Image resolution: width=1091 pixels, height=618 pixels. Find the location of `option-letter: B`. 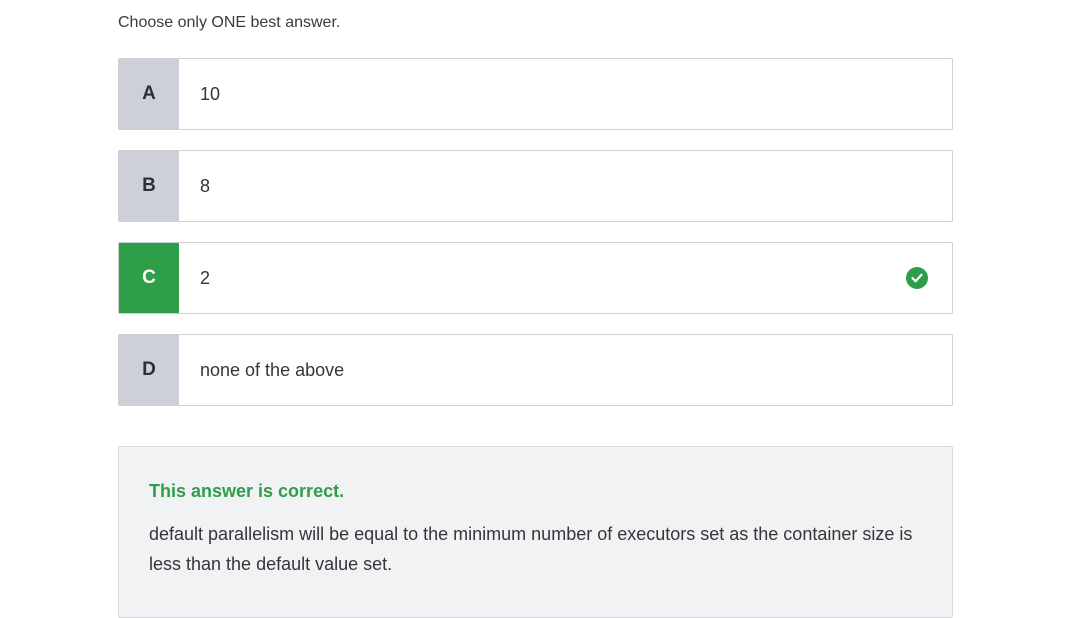

option-letter: B is located at coordinates (149, 186).